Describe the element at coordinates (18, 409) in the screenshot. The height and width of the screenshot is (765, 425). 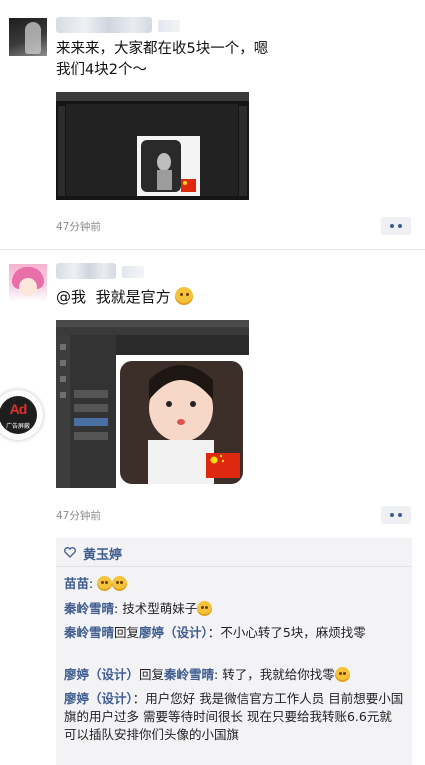
I see `ad-label: Ad` at that location.